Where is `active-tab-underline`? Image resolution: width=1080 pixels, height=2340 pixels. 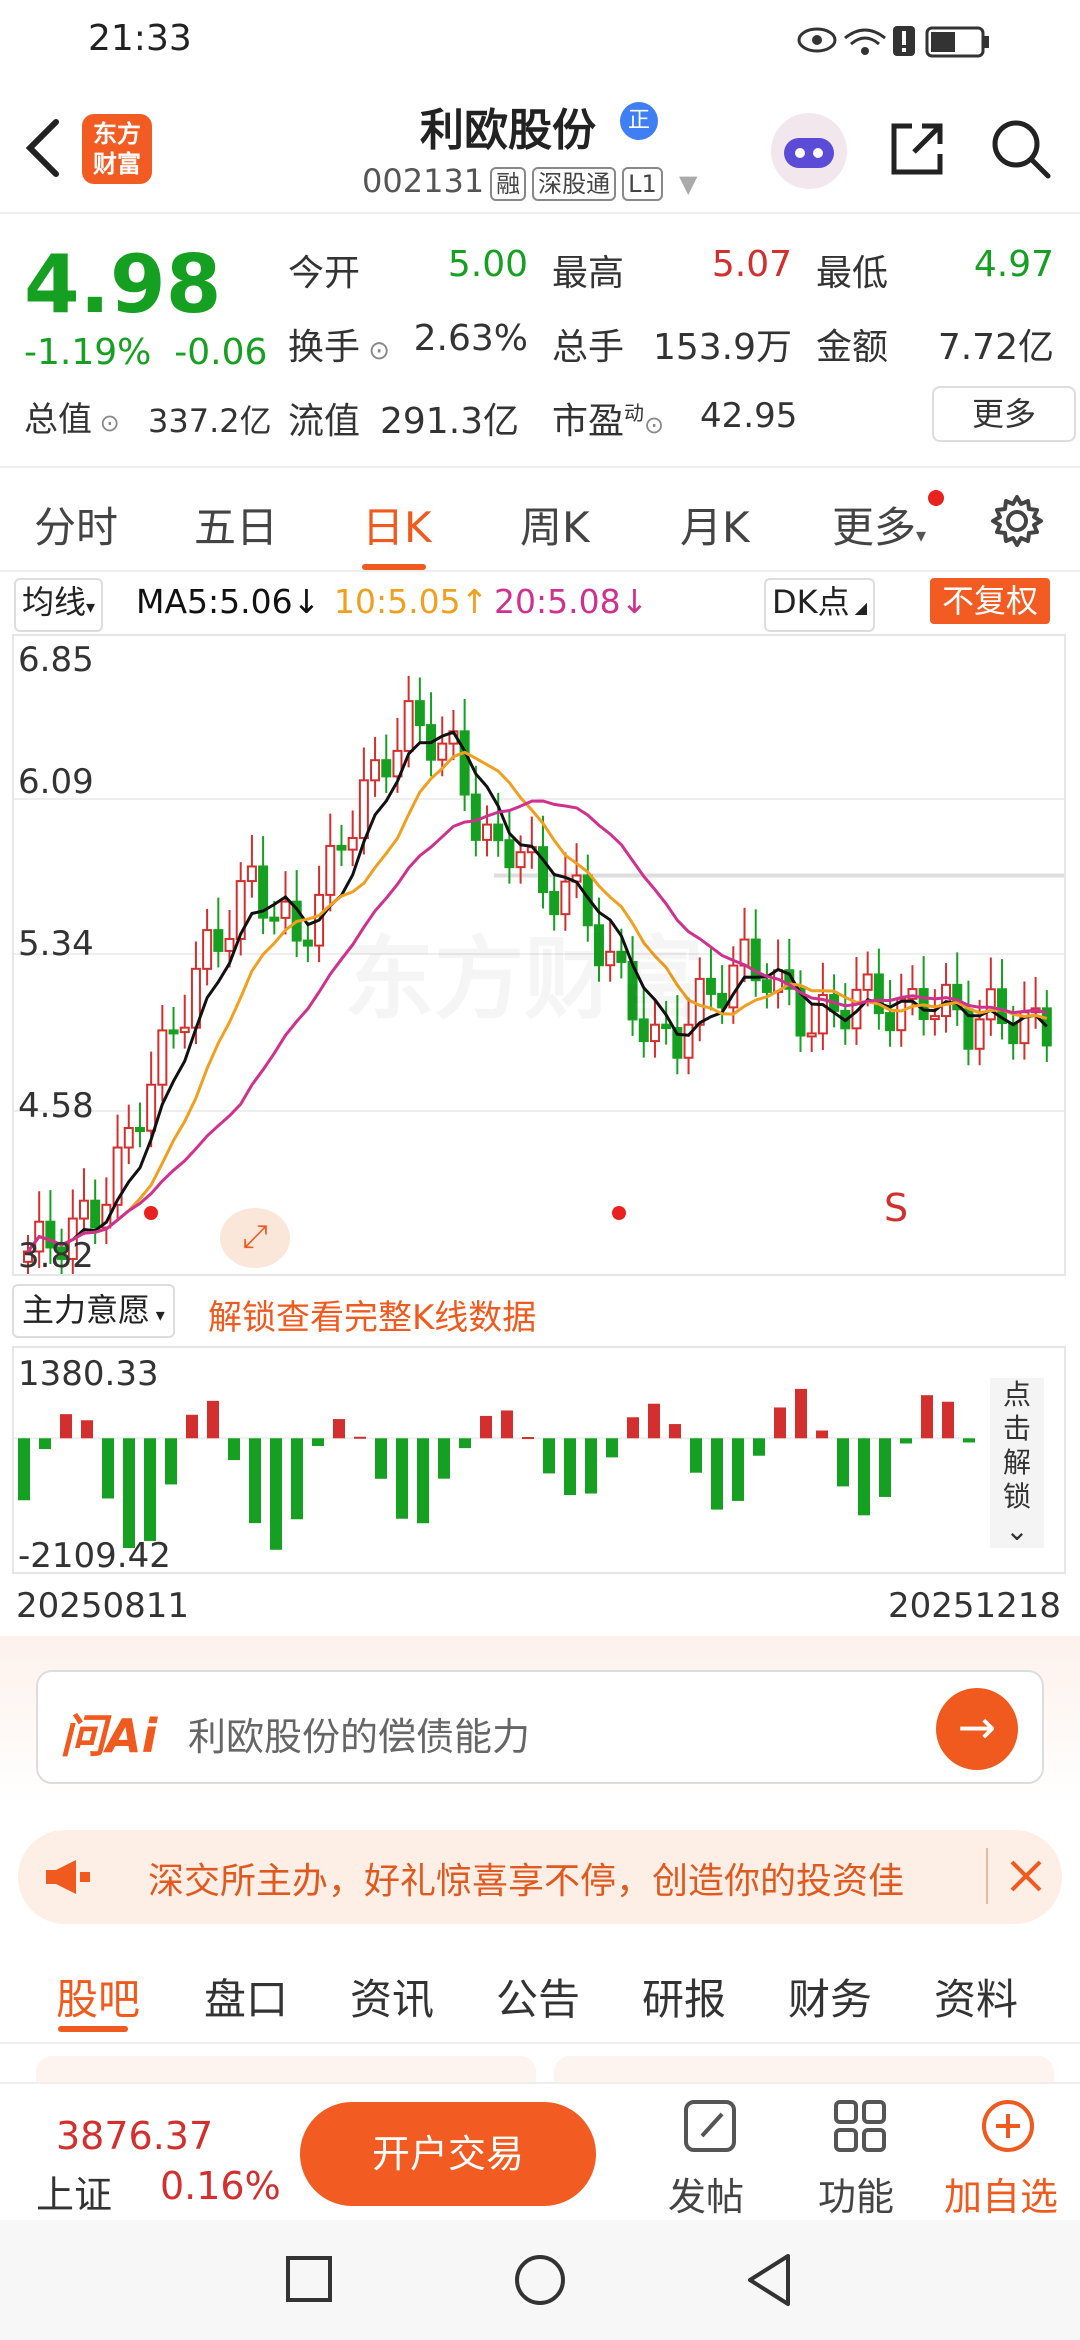
active-tab-underline is located at coordinates (93, 2029).